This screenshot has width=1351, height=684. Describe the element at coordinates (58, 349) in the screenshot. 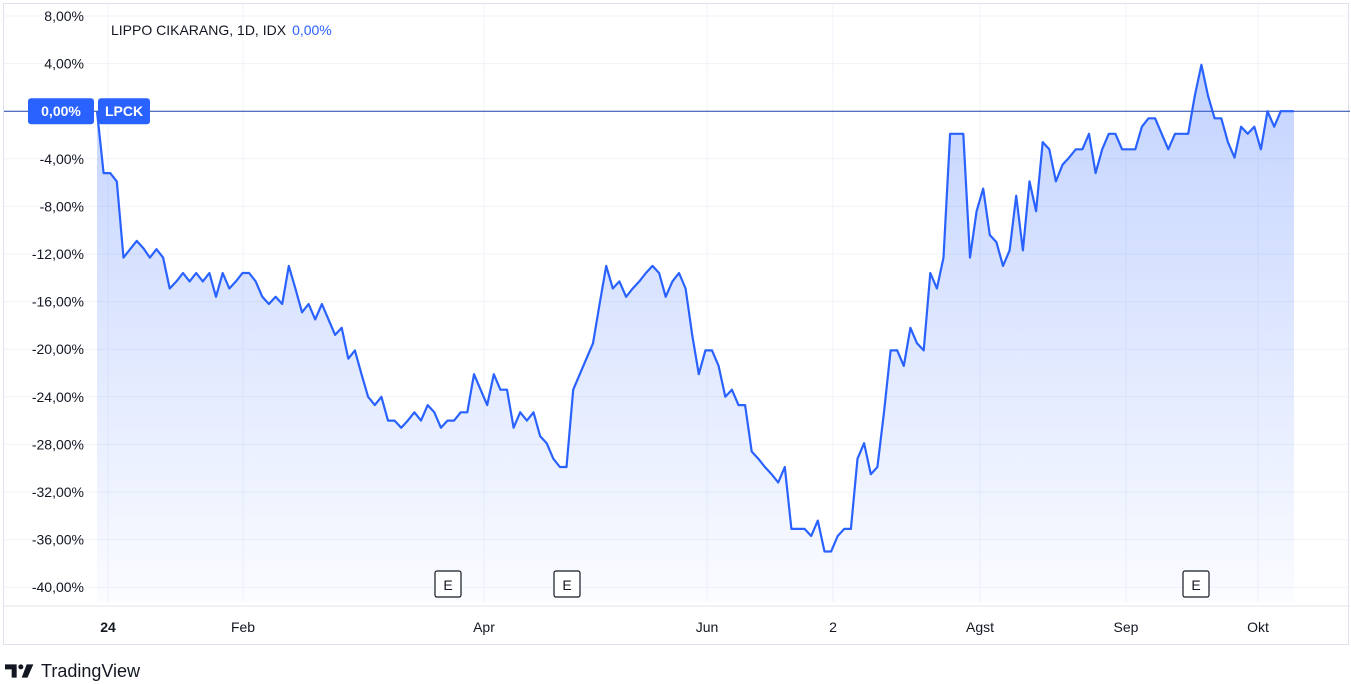

I see `y-tick-label: -20,00%` at that location.